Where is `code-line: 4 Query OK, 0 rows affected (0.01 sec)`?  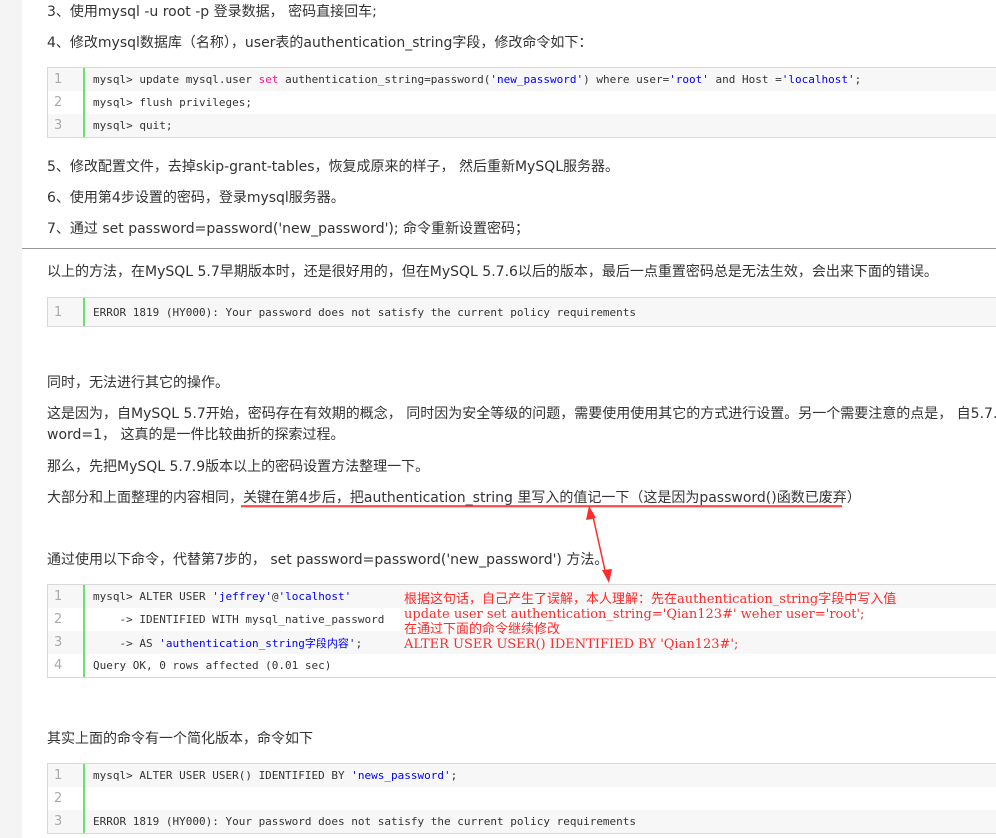
code-line: 4 Query OK, 0 rows affected (0.01 sec) is located at coordinates (522, 665).